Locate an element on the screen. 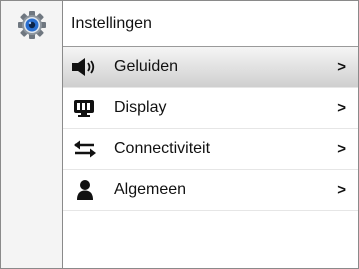 The width and height of the screenshot is (359, 269). settings-gear-icon is located at coordinates (32, 25).